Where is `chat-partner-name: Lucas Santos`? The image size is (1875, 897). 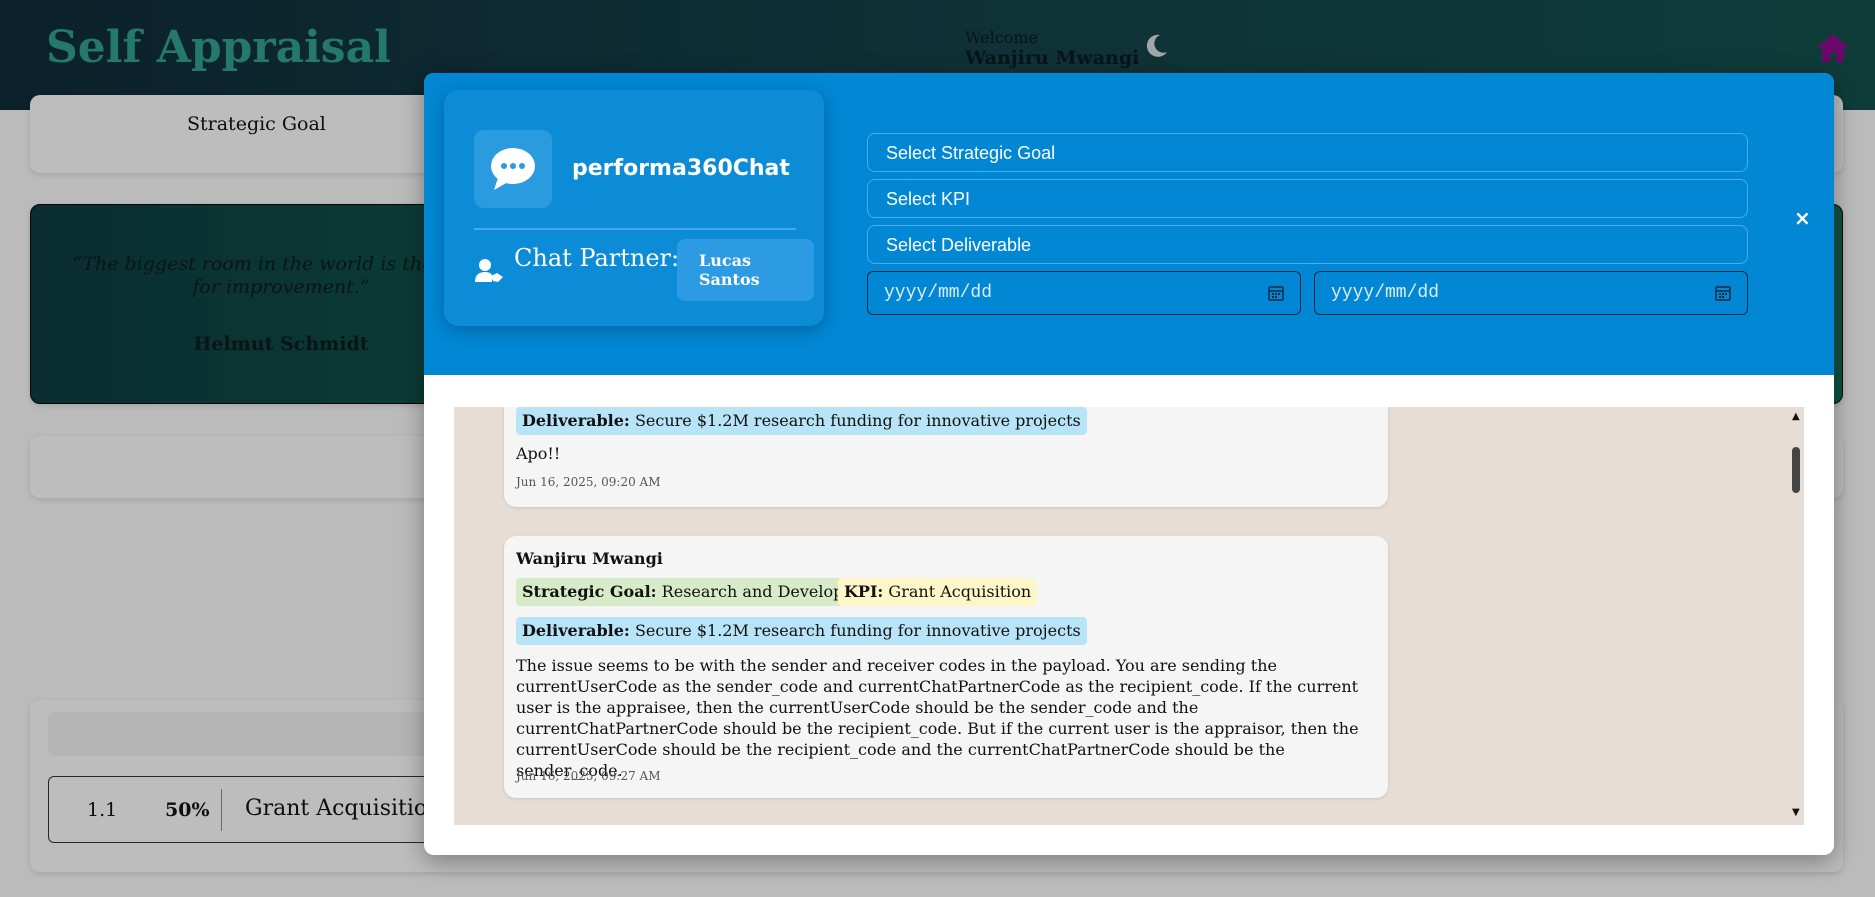 chat-partner-name: Lucas Santos is located at coordinates (729, 270).